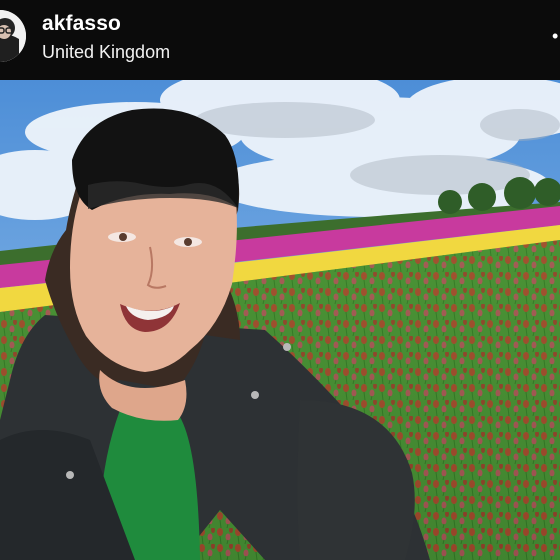 This screenshot has height=560, width=560. I want to click on post-header: akfasso United Kingdom •, so click(280, 40).